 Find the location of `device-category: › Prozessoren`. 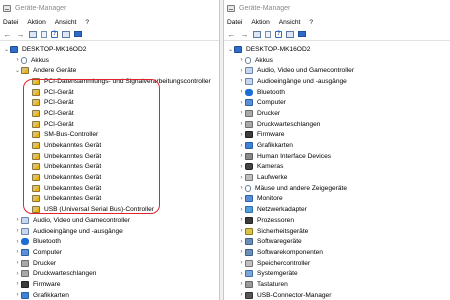

device-category: › Prozessoren is located at coordinates (337, 220).